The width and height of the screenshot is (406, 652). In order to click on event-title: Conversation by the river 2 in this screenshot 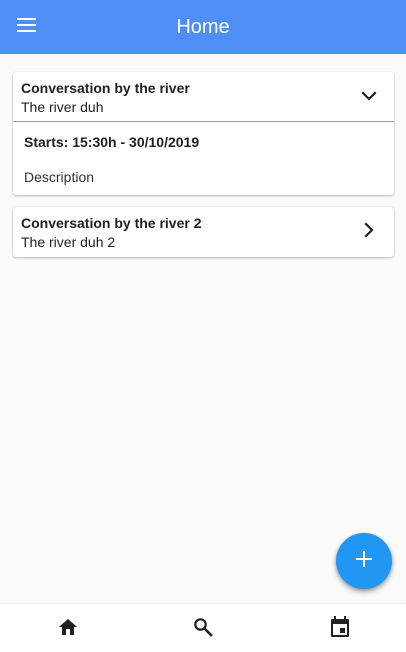, I will do `click(111, 223)`.